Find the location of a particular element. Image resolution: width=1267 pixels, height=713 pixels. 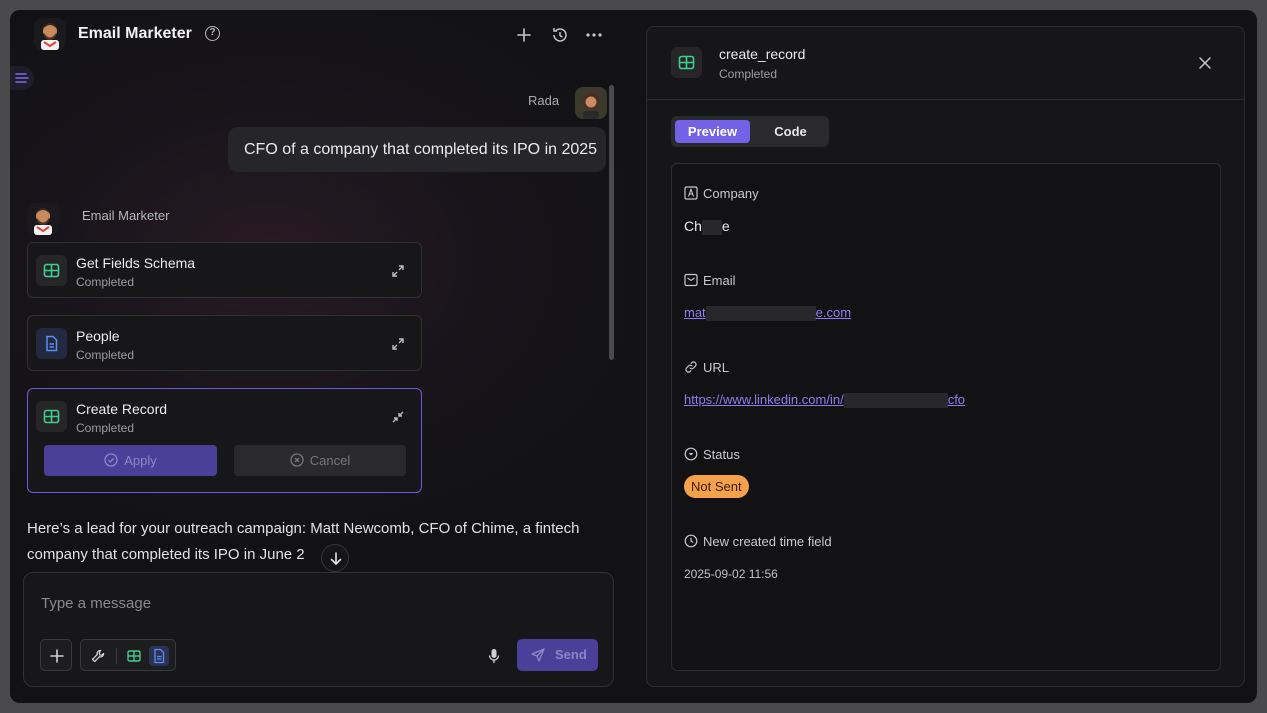

apply-label: Apply is located at coordinates (140, 460).